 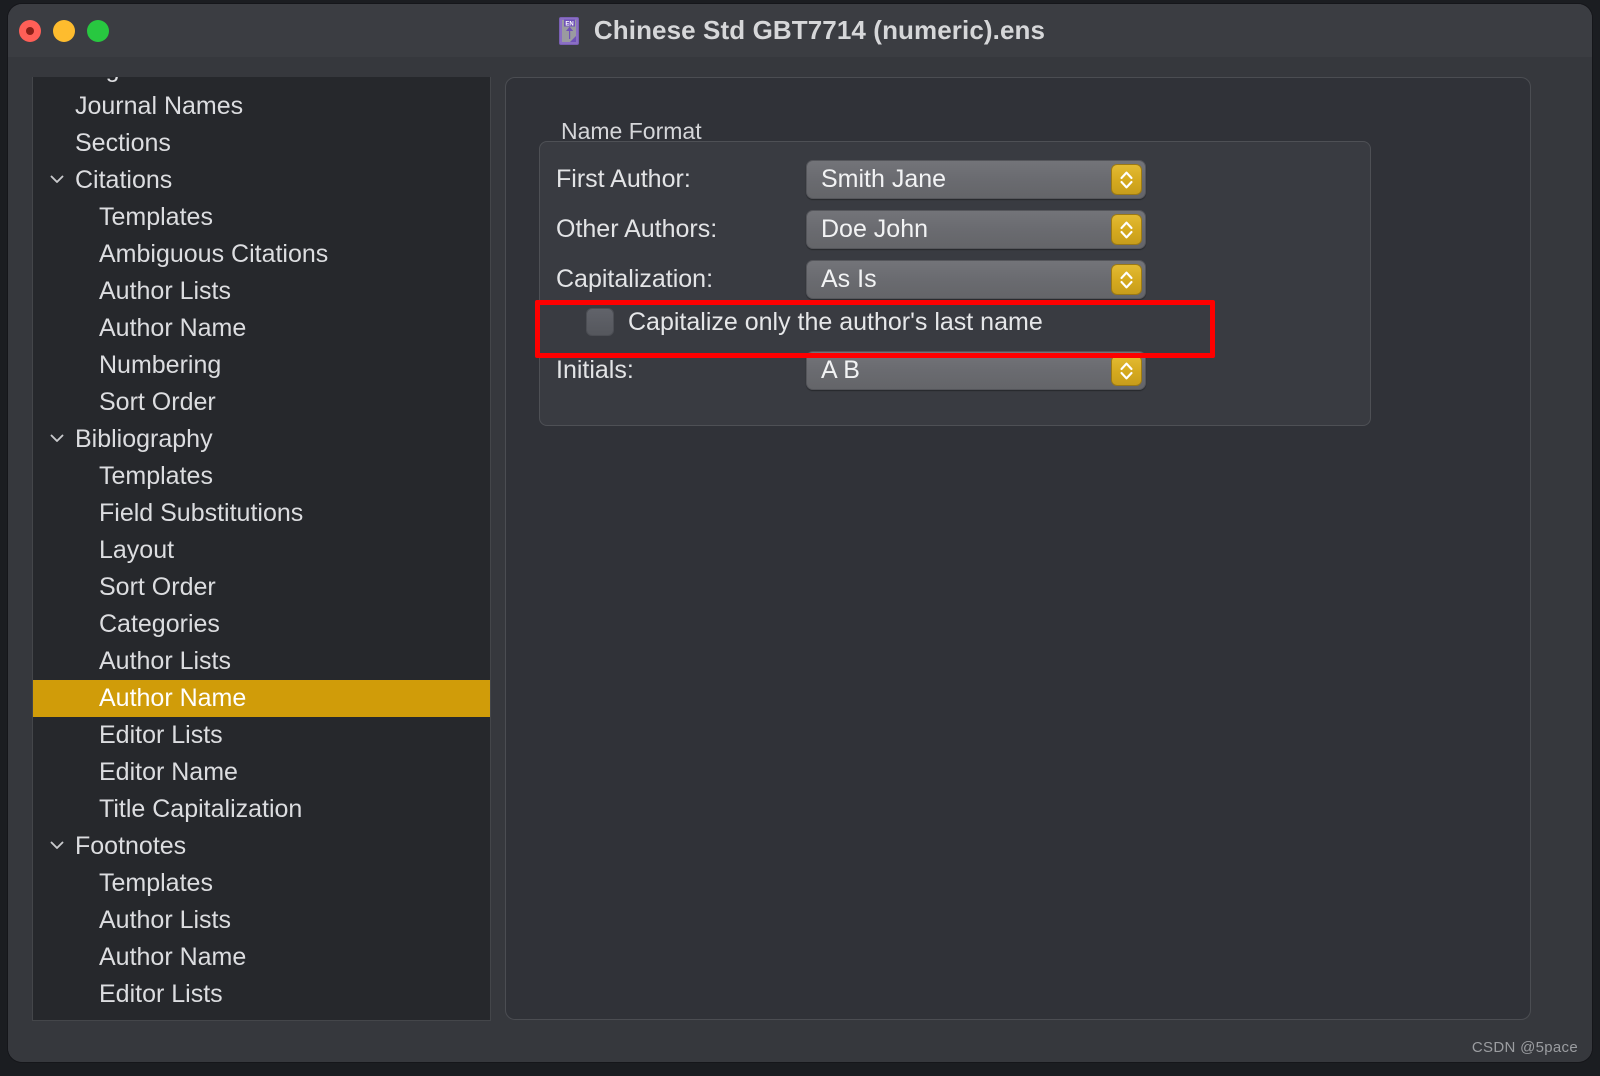 I want to click on svg-text: EN, so click(x=569, y=24).